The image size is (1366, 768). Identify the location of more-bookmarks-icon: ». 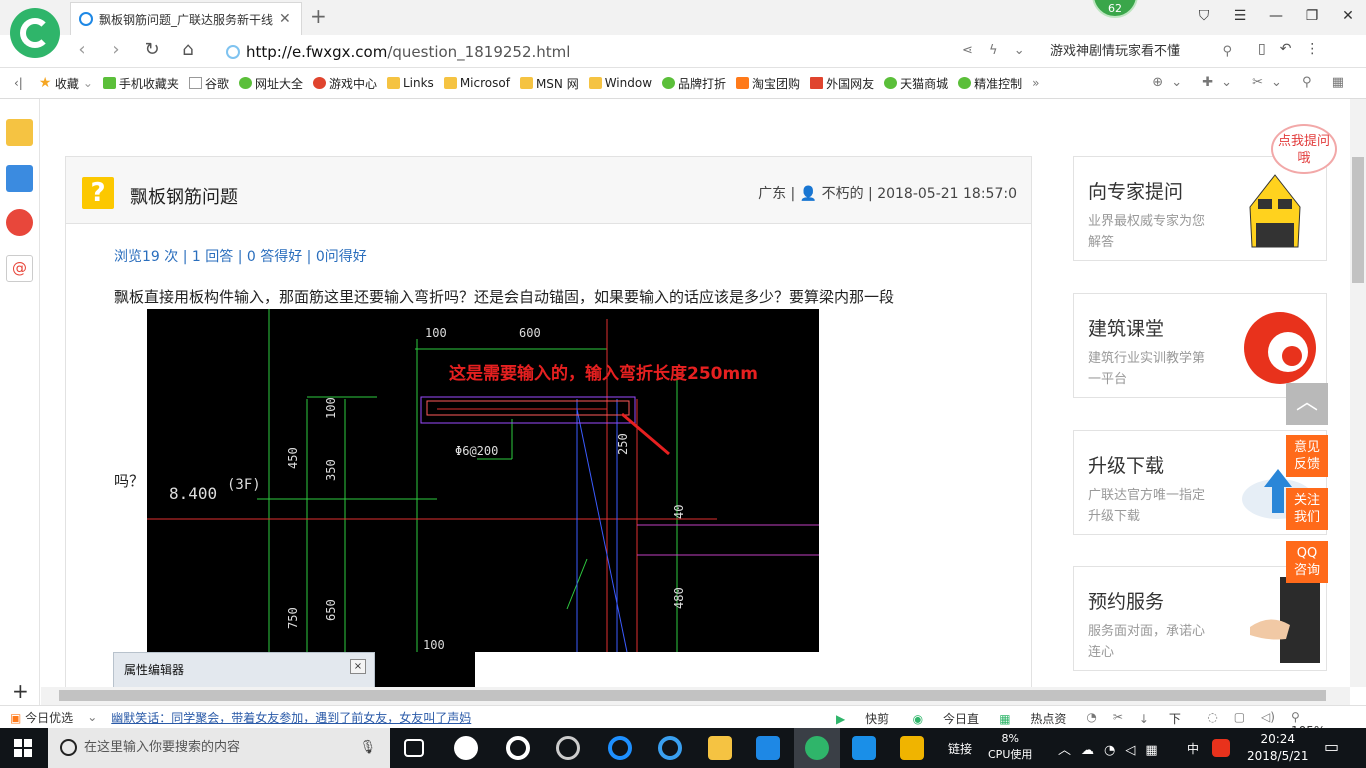
(1035, 83).